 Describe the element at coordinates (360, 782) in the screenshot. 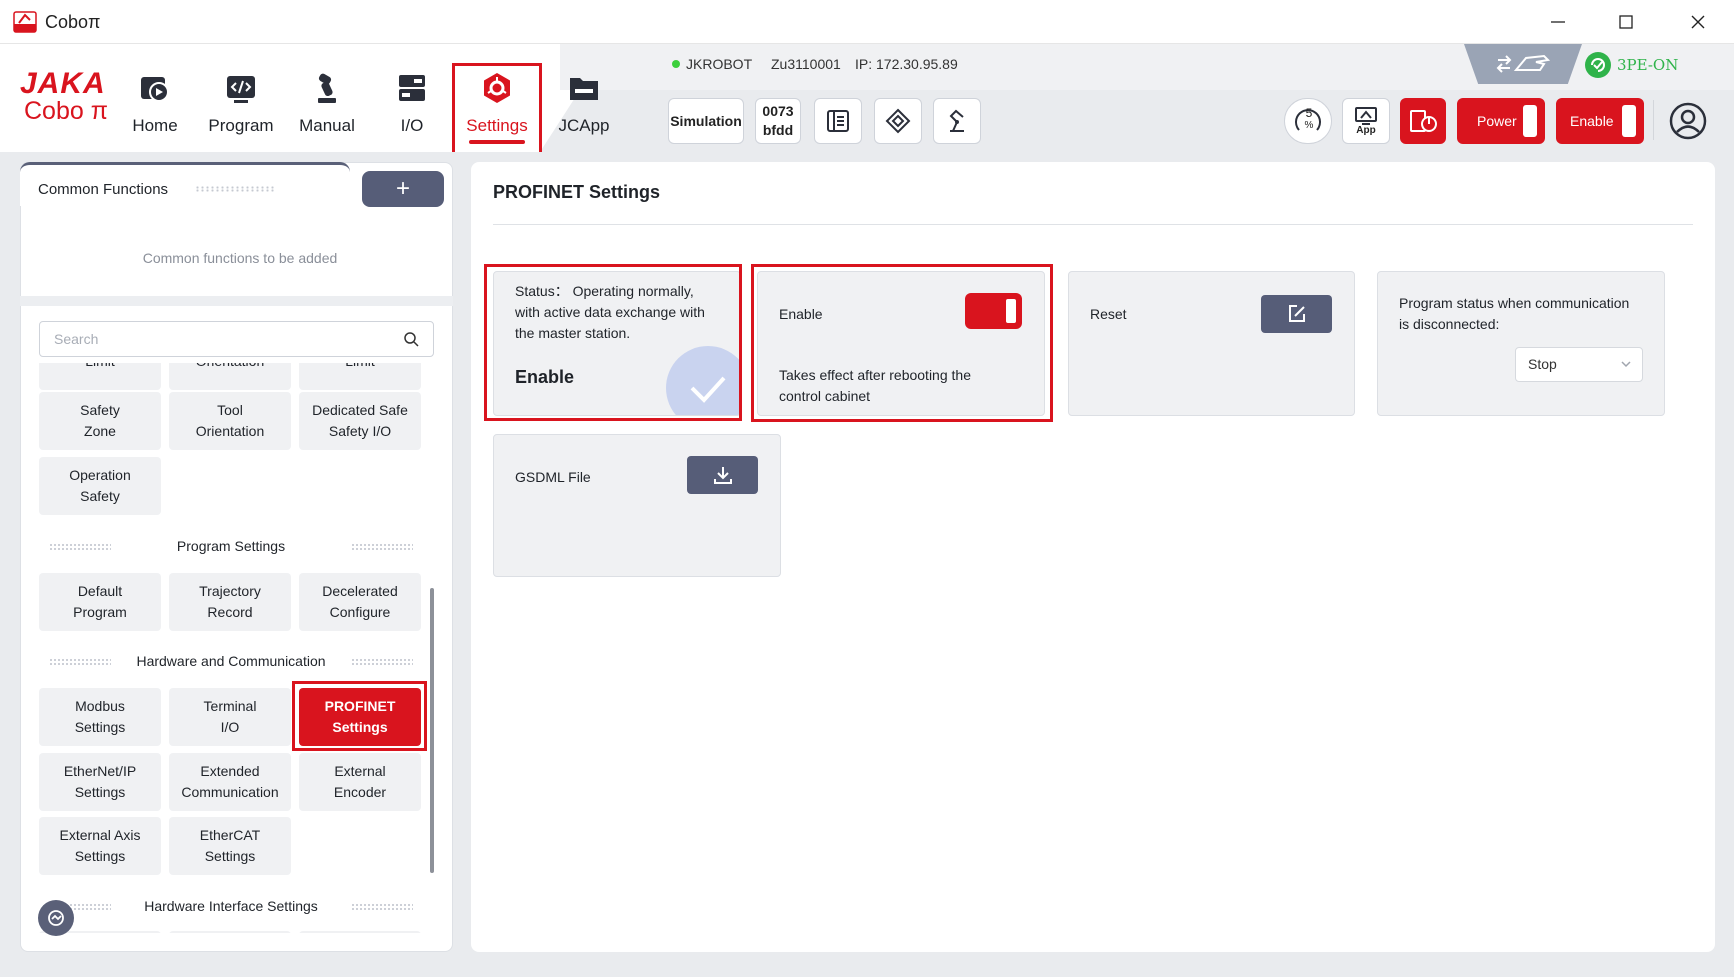

I see `menu-item-external-encoder: External Encoder` at that location.